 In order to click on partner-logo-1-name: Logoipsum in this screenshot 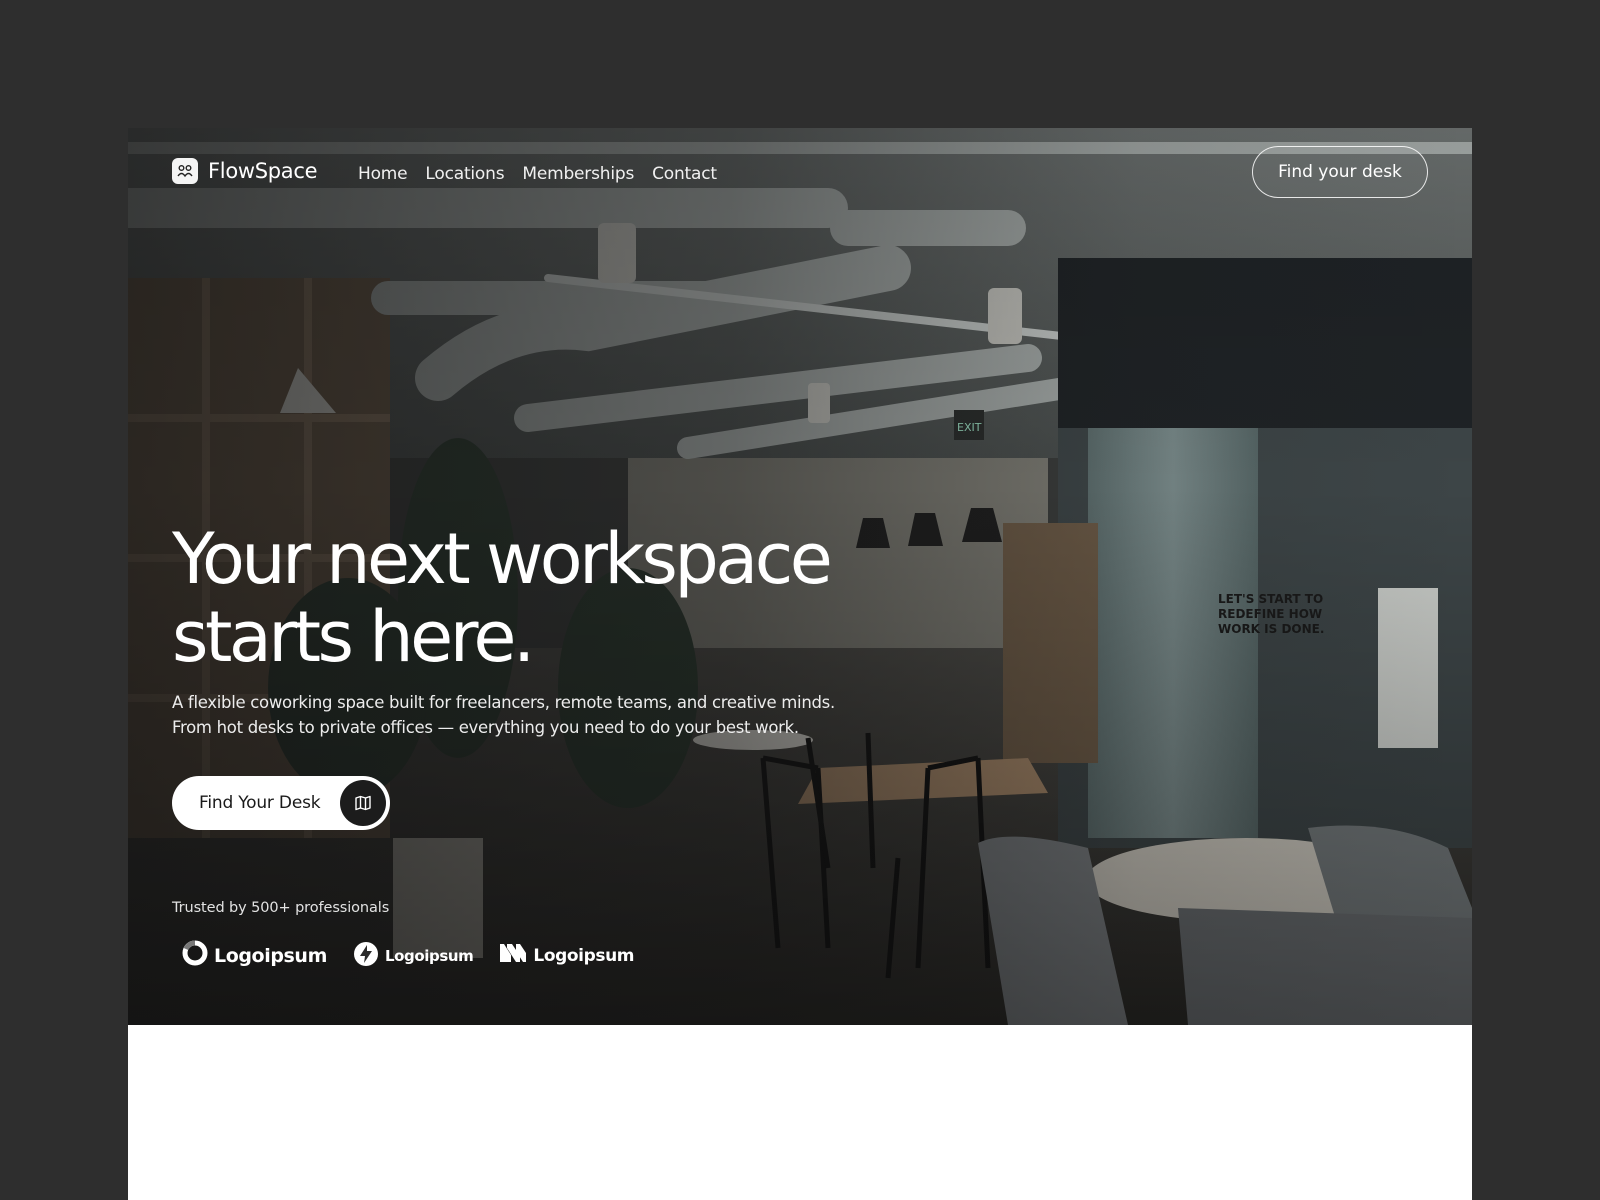, I will do `click(270, 955)`.